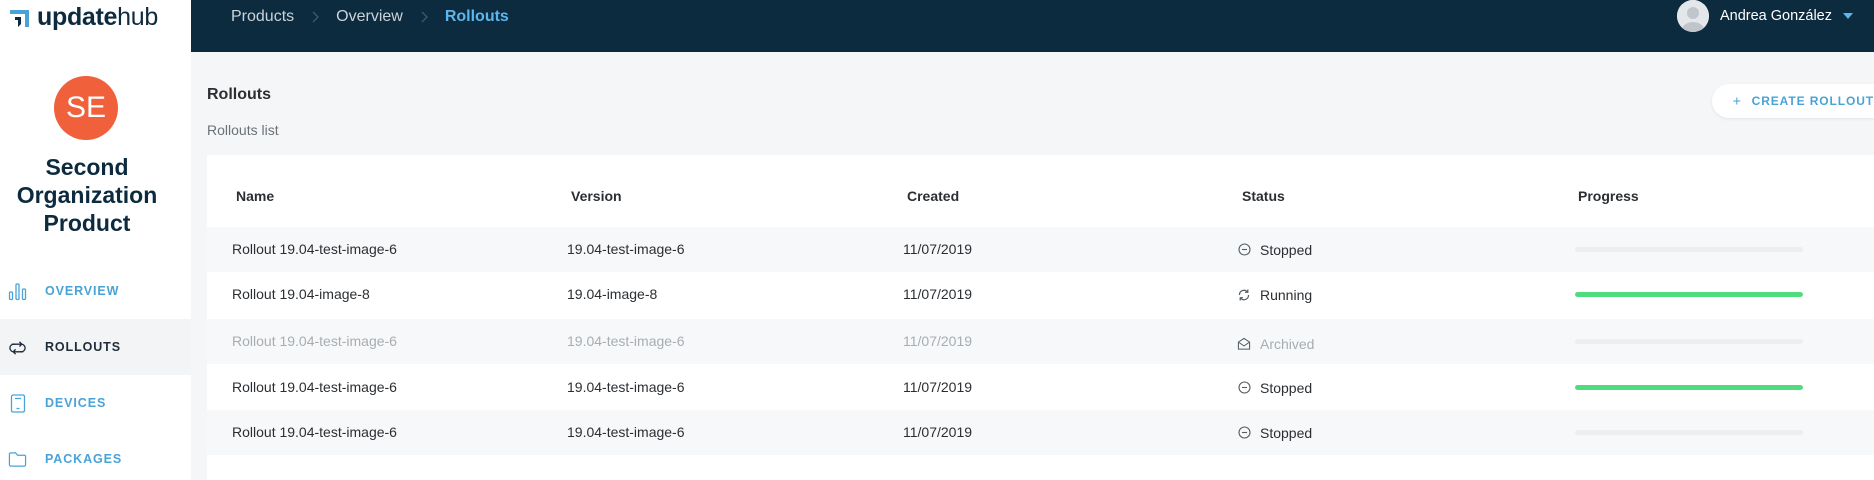  I want to click on avatar, so click(1692, 16).